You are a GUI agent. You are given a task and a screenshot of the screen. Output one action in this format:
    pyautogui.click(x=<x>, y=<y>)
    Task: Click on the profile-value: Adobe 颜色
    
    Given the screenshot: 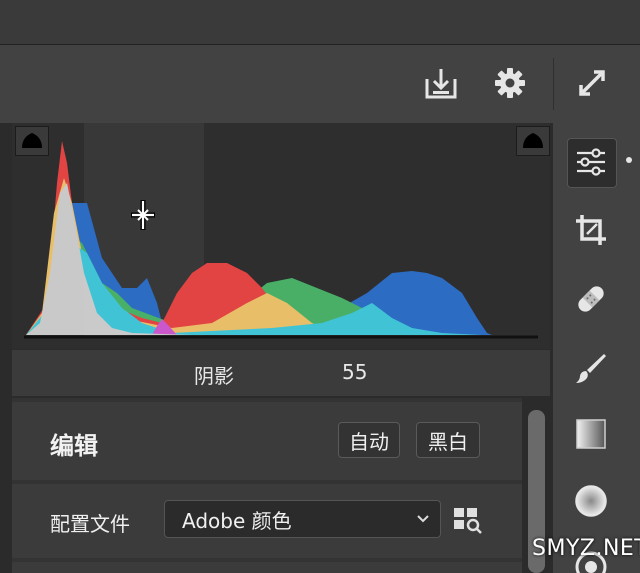 What is the action you would take?
    pyautogui.click(x=237, y=520)
    